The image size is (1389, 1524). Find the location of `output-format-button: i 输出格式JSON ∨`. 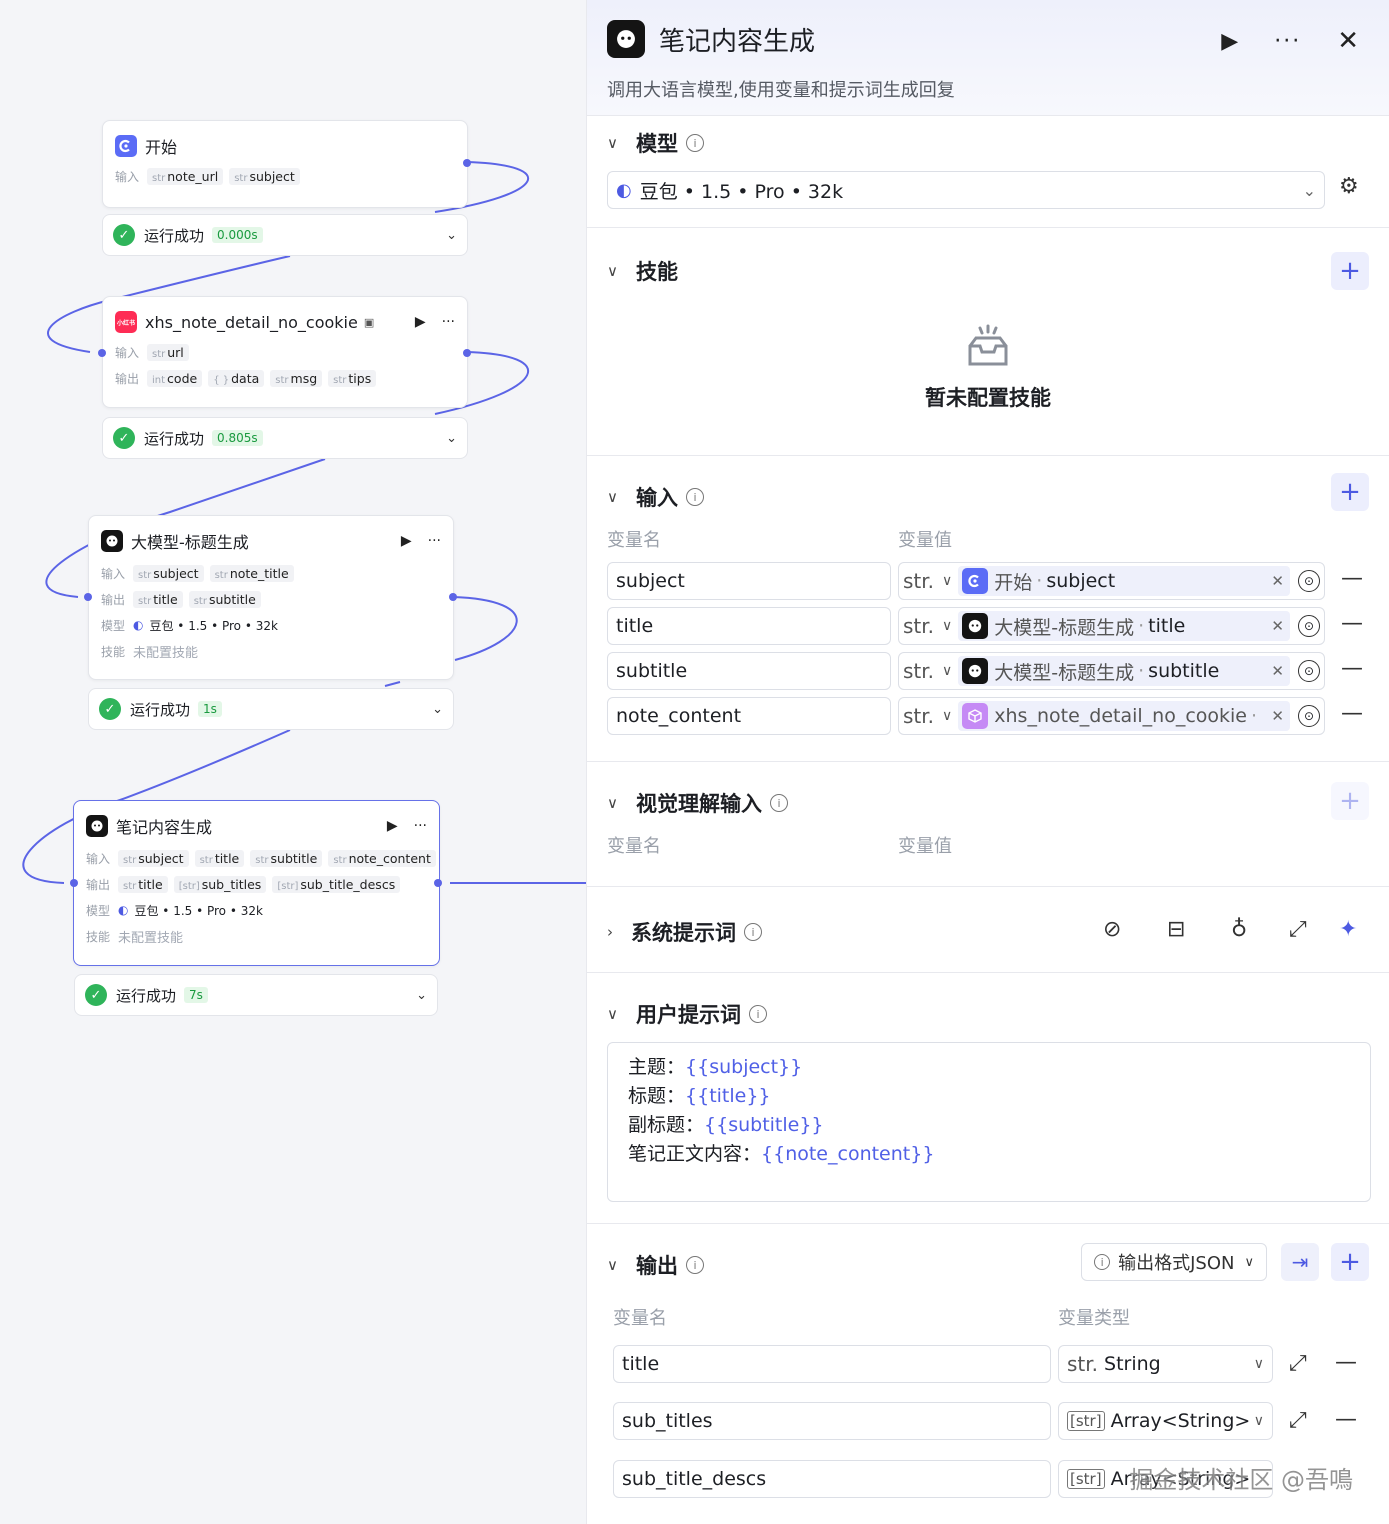

output-format-button: i 输出格式JSON ∨ is located at coordinates (1174, 1262).